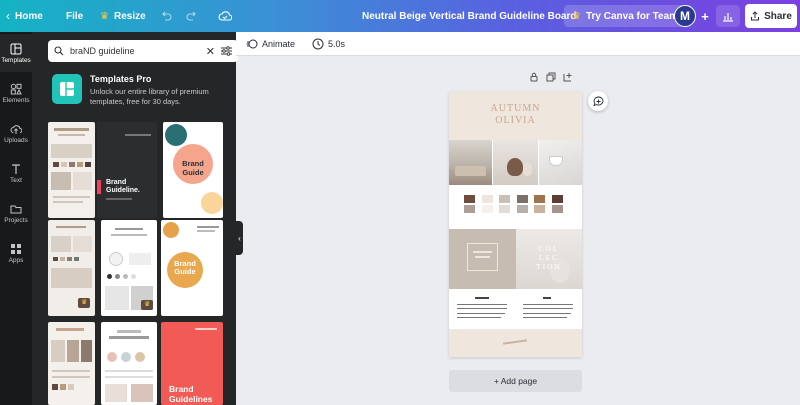 The height and width of the screenshot is (405, 800). Describe the element at coordinates (127, 170) in the screenshot. I see `template-thumbnail: Brand Guideline.` at that location.